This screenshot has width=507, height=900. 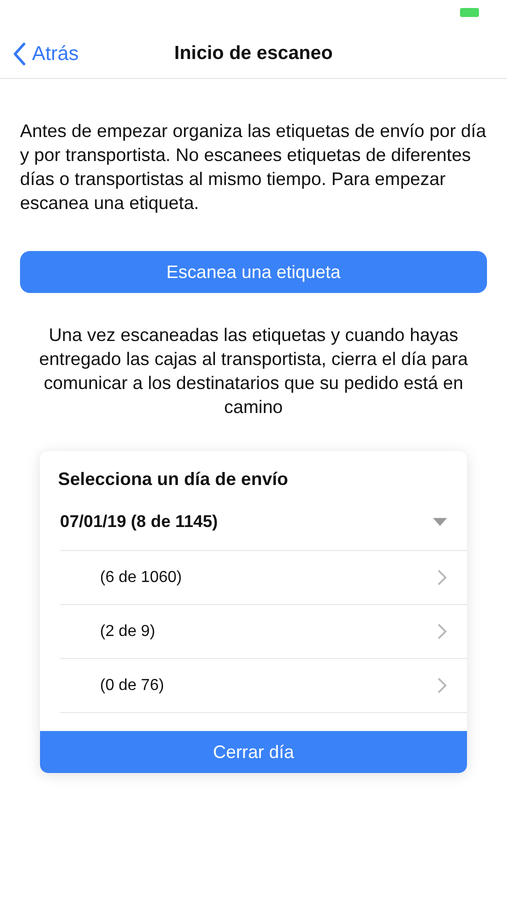 What do you see at coordinates (263, 685) in the screenshot?
I see `carrier-row: (0 de 76)` at bounding box center [263, 685].